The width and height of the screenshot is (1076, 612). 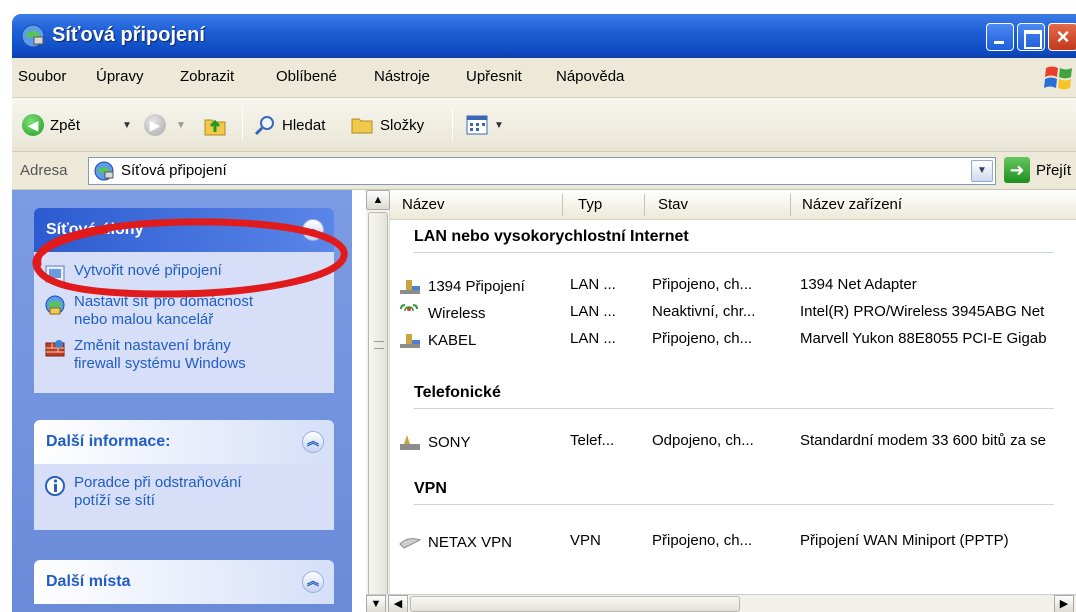 I want to click on search-button: Hledat, so click(x=289, y=125).